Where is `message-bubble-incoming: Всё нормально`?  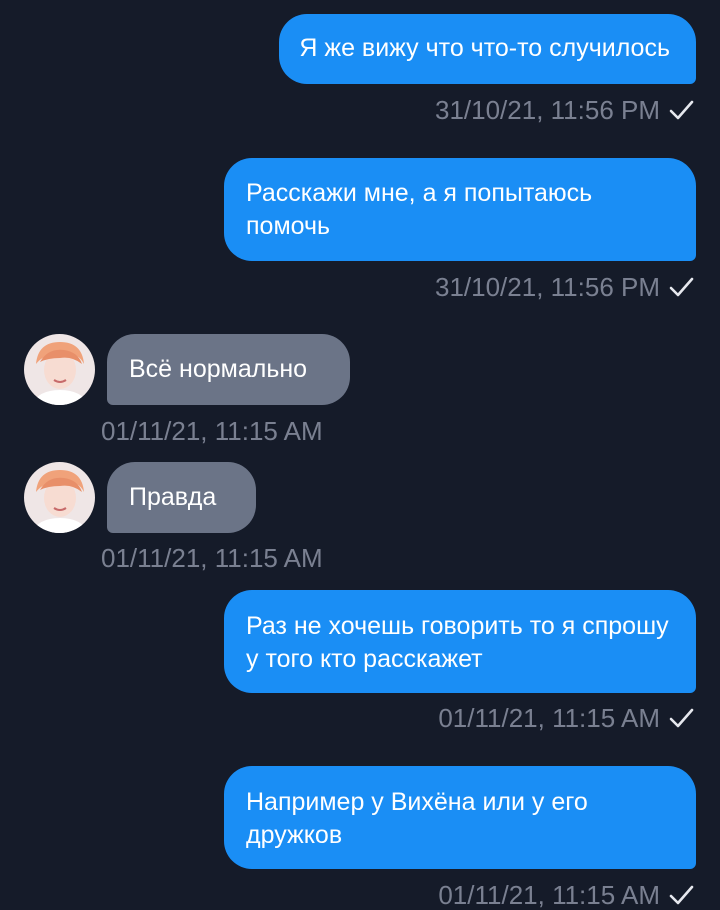 message-bubble-incoming: Всё нормально is located at coordinates (228, 369).